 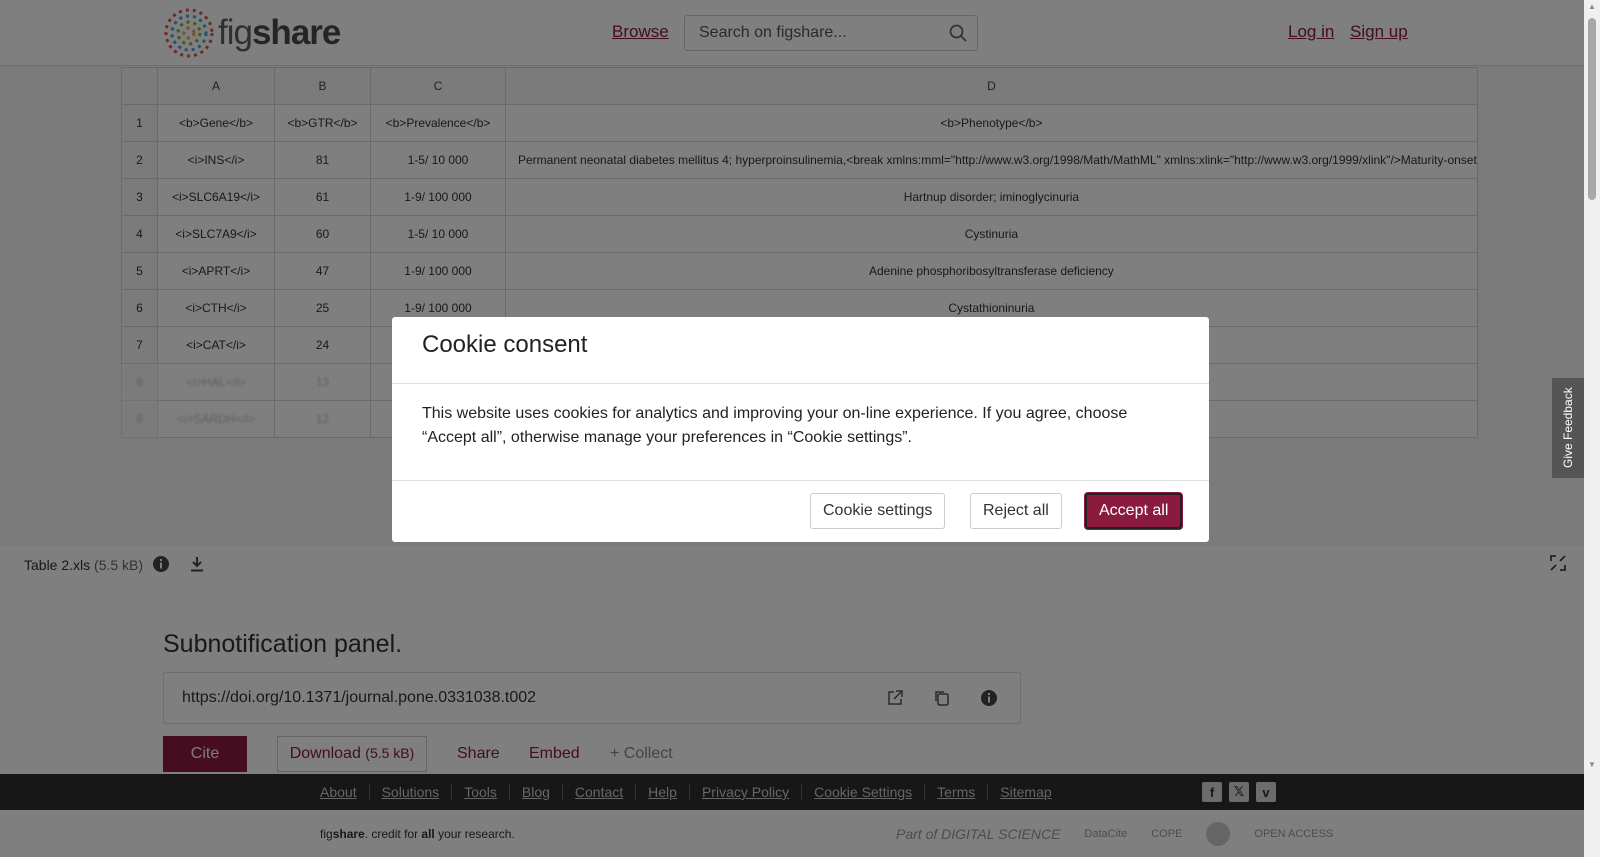 I want to click on scroll-down-icon: ▼, so click(x=1592, y=764).